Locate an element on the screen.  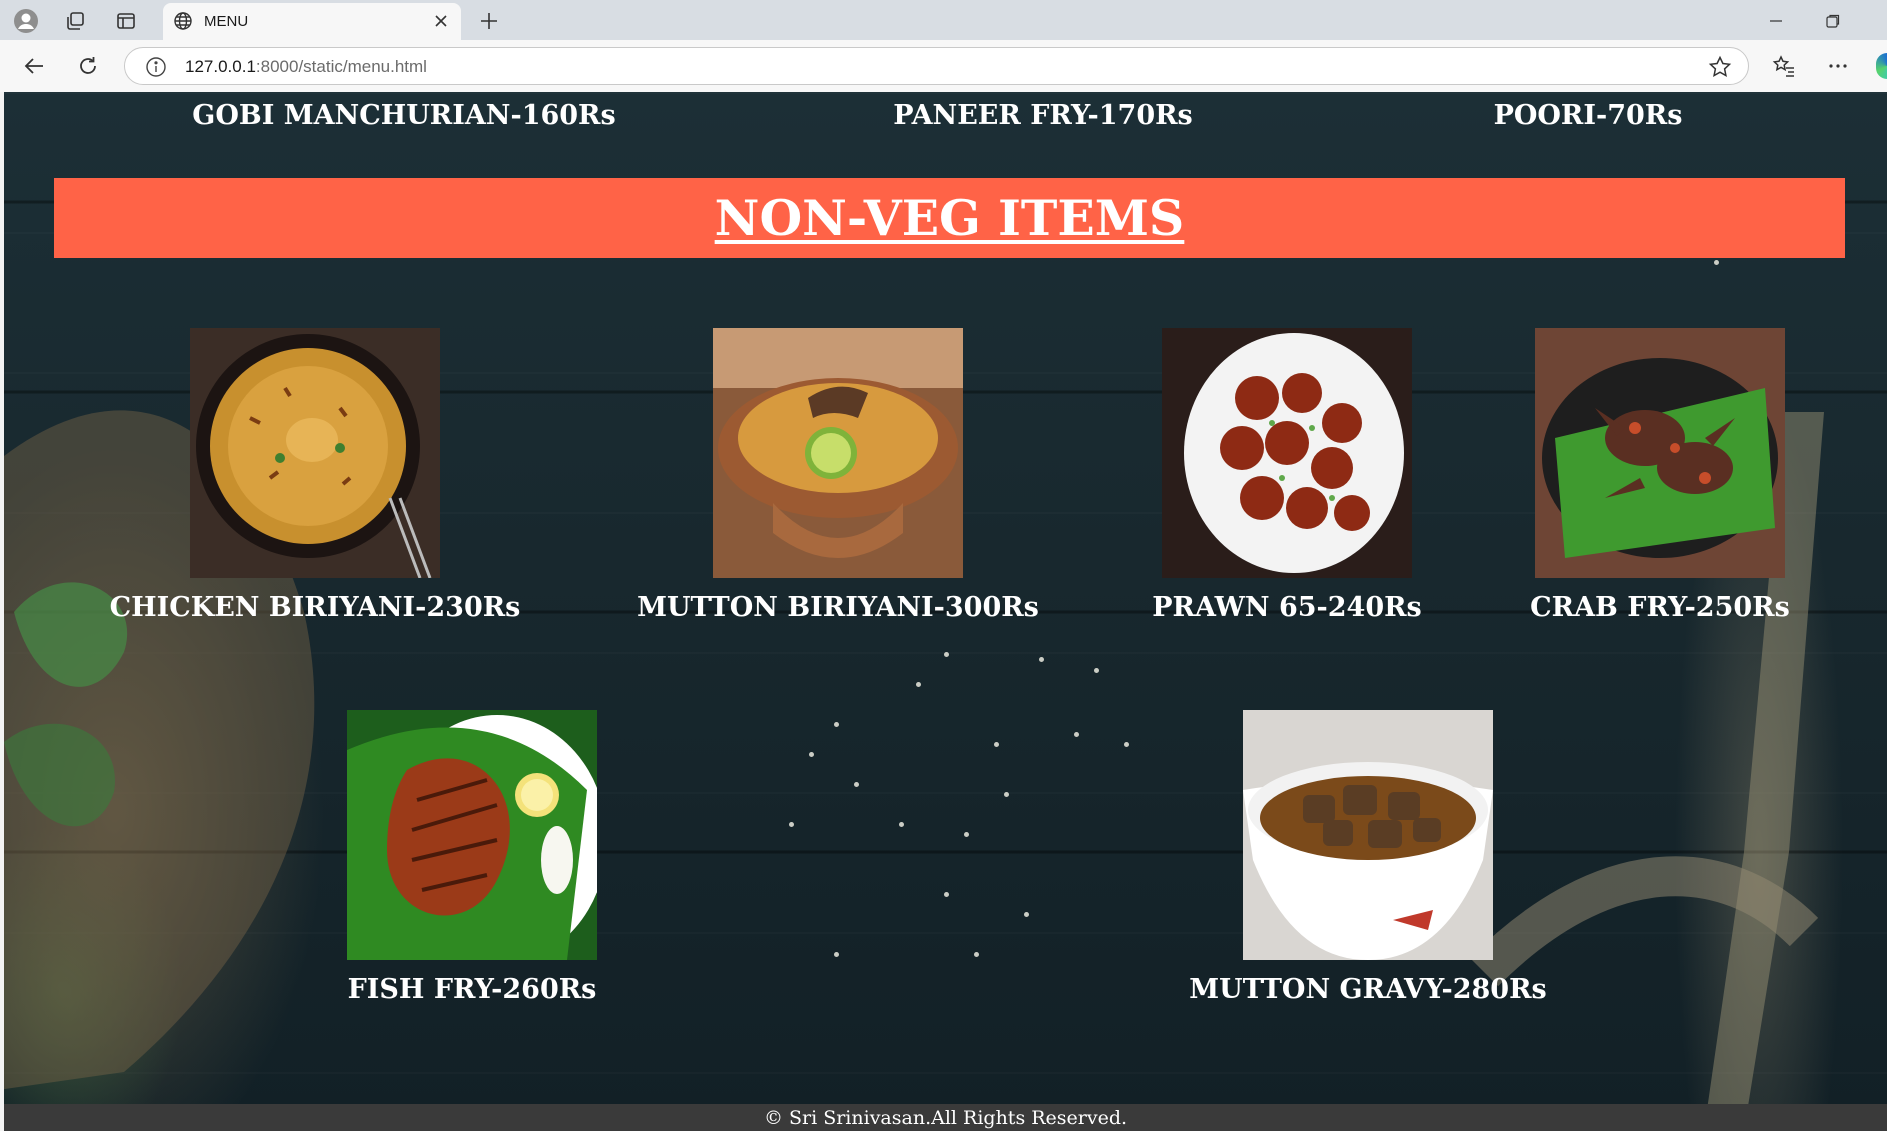
minimize-icon is located at coordinates (1776, 21).